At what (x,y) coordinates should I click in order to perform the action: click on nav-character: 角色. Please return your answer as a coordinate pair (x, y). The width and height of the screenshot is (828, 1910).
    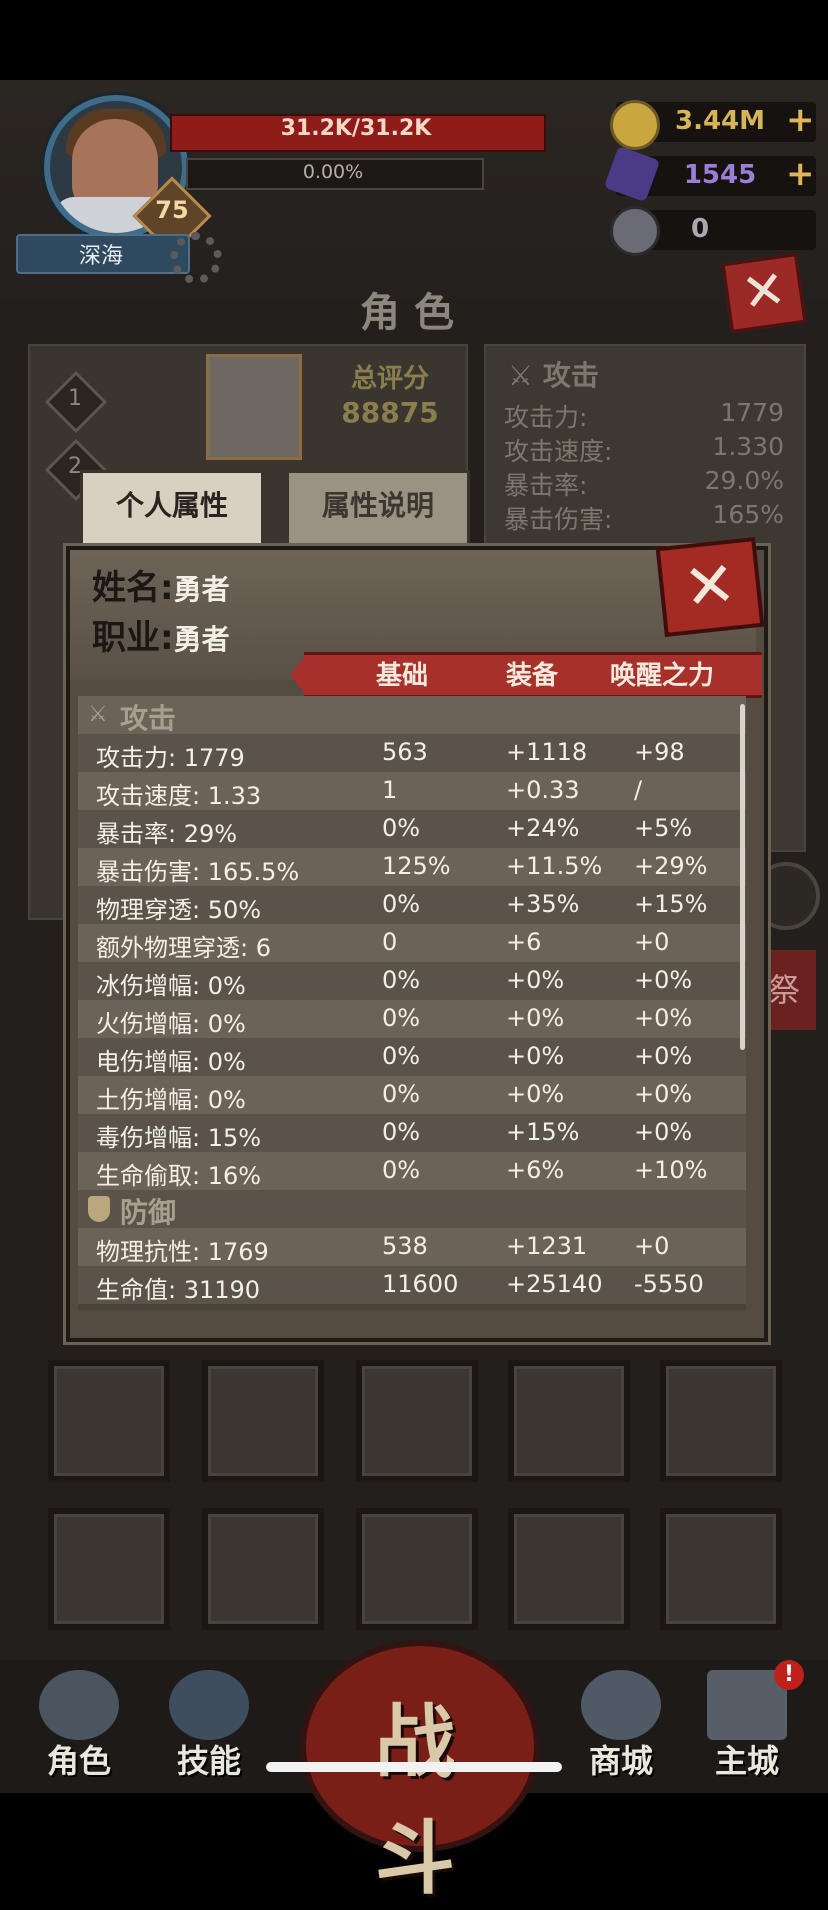
    Looking at the image, I should click on (79, 1729).